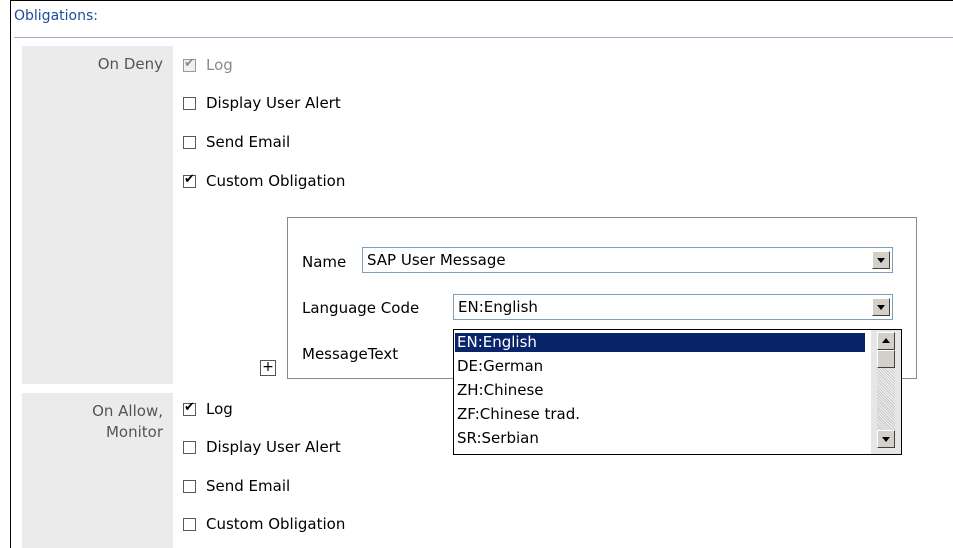  Describe the element at coordinates (660, 414) in the screenshot. I see `language-option: ZF:Chinese trad.` at that location.